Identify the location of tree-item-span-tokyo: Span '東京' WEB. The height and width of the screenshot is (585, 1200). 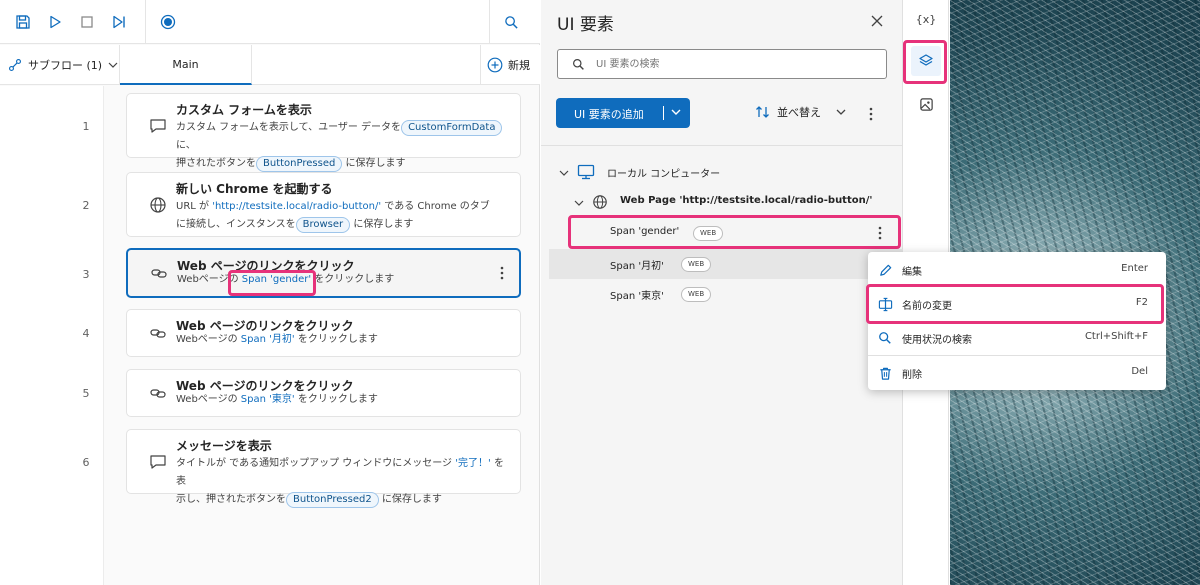
(722, 294).